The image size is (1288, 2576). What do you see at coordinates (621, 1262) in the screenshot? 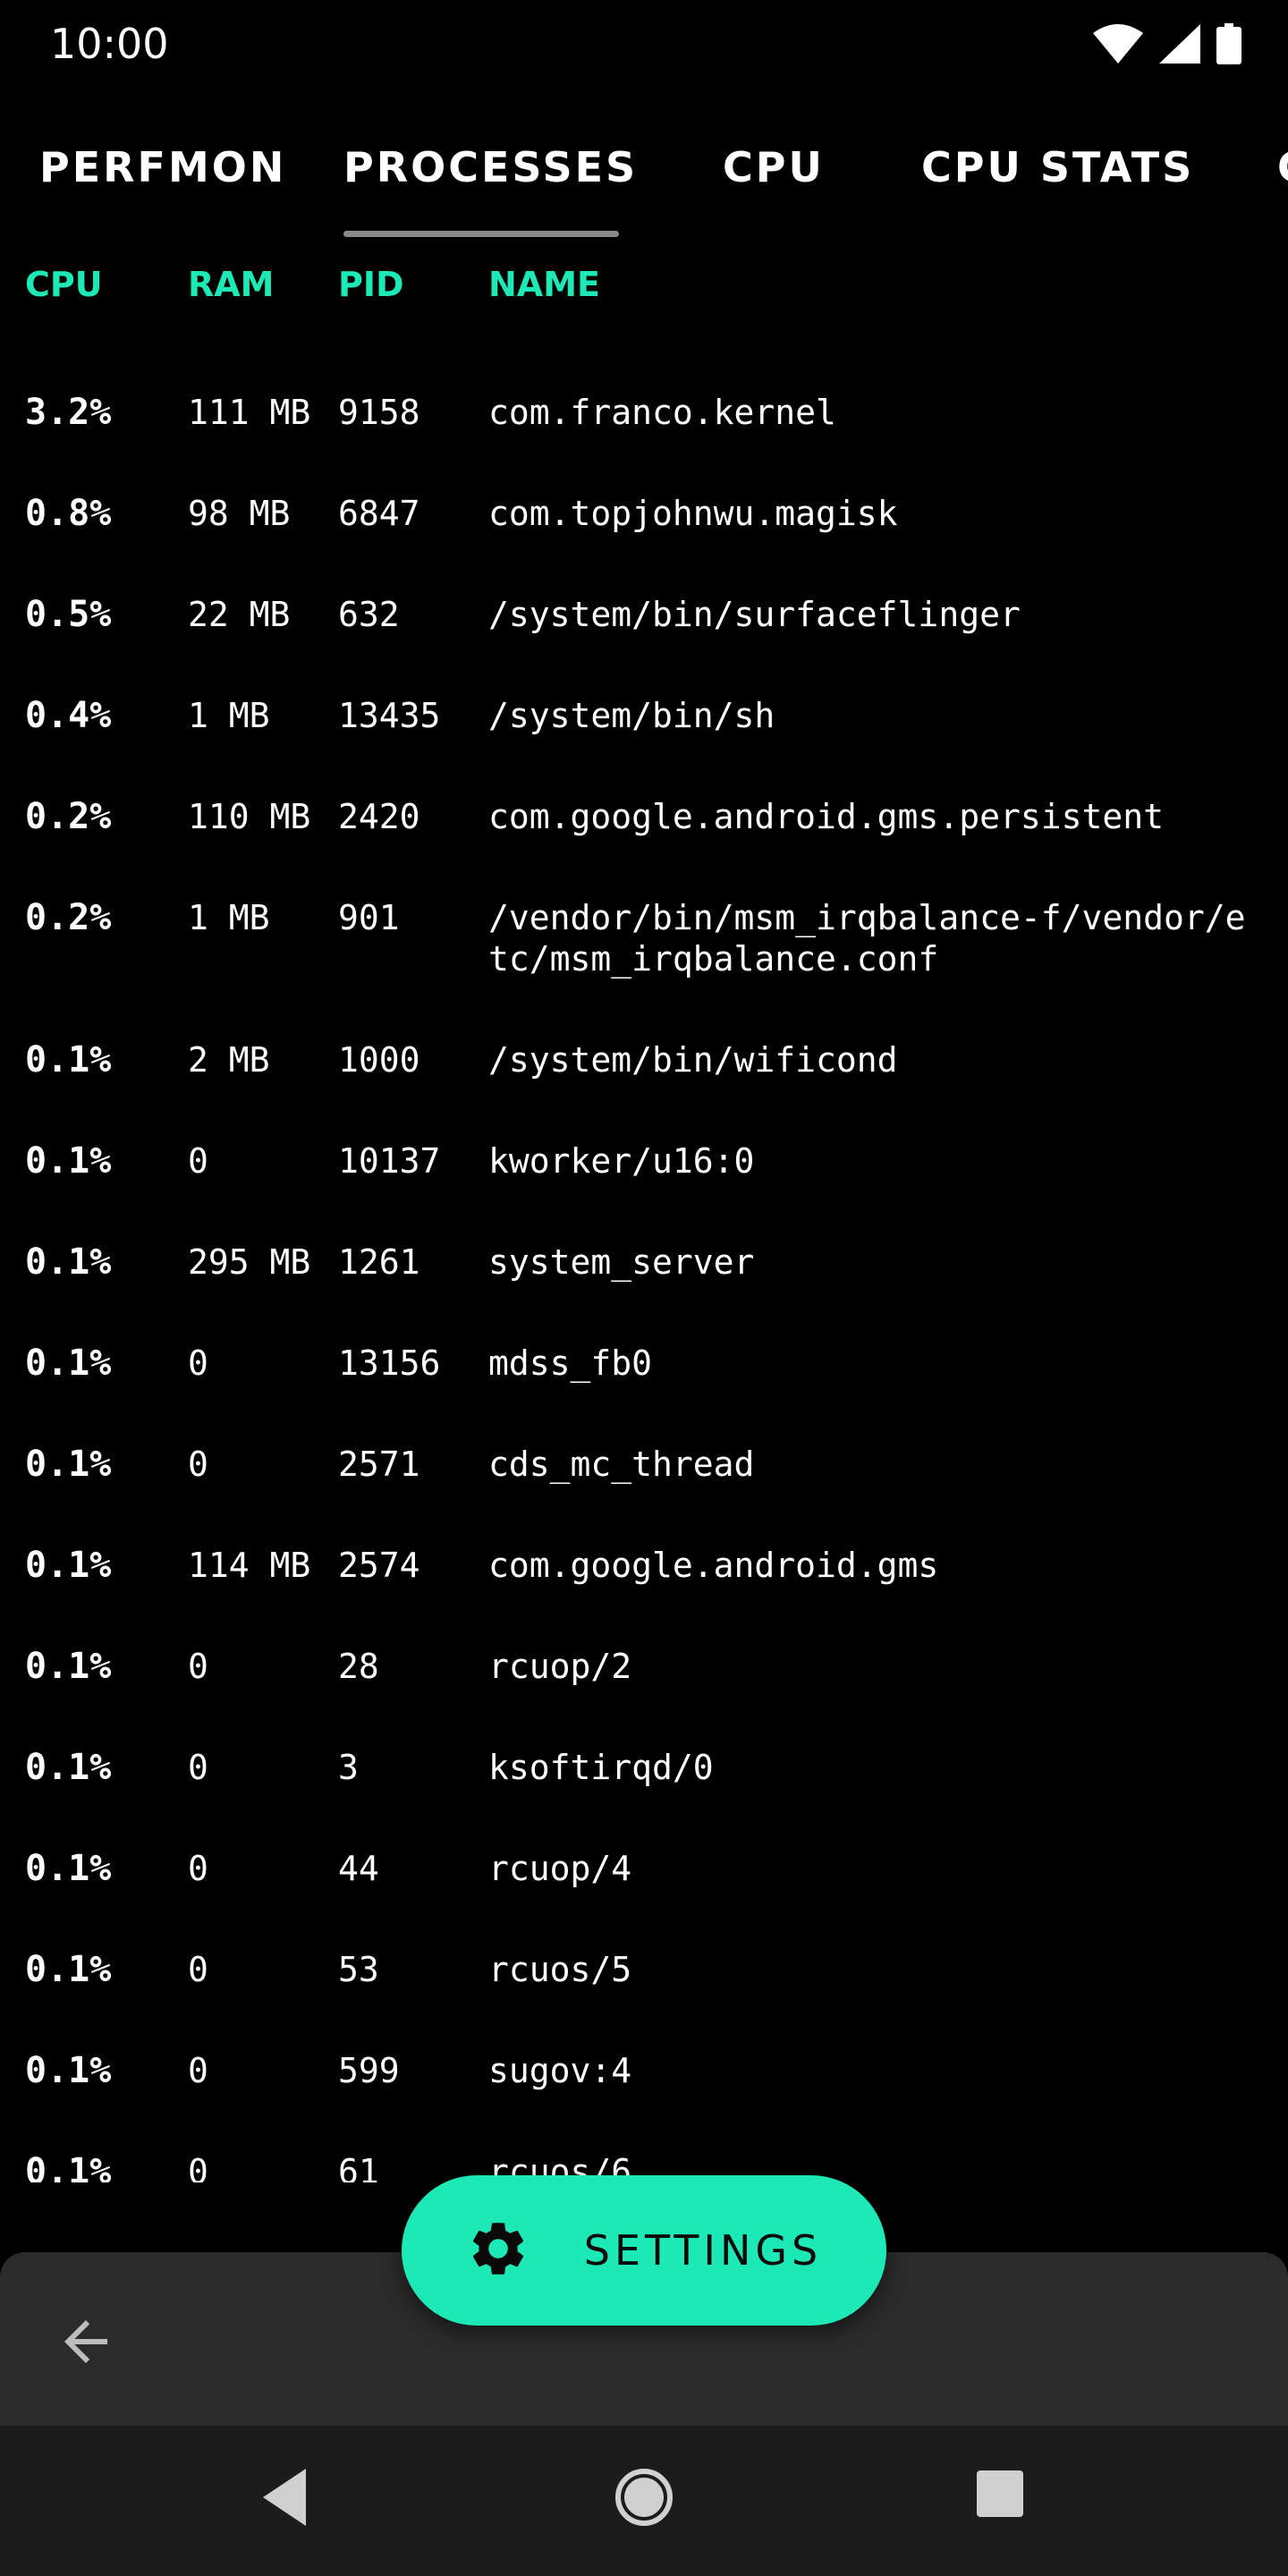
I see `cell-name: system_server` at bounding box center [621, 1262].